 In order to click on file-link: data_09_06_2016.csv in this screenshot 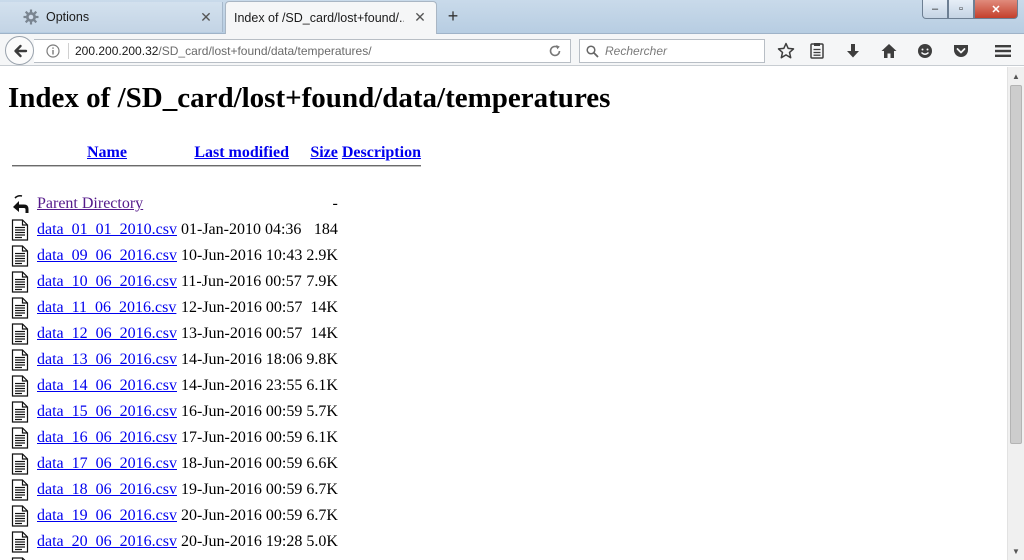, I will do `click(107, 255)`.